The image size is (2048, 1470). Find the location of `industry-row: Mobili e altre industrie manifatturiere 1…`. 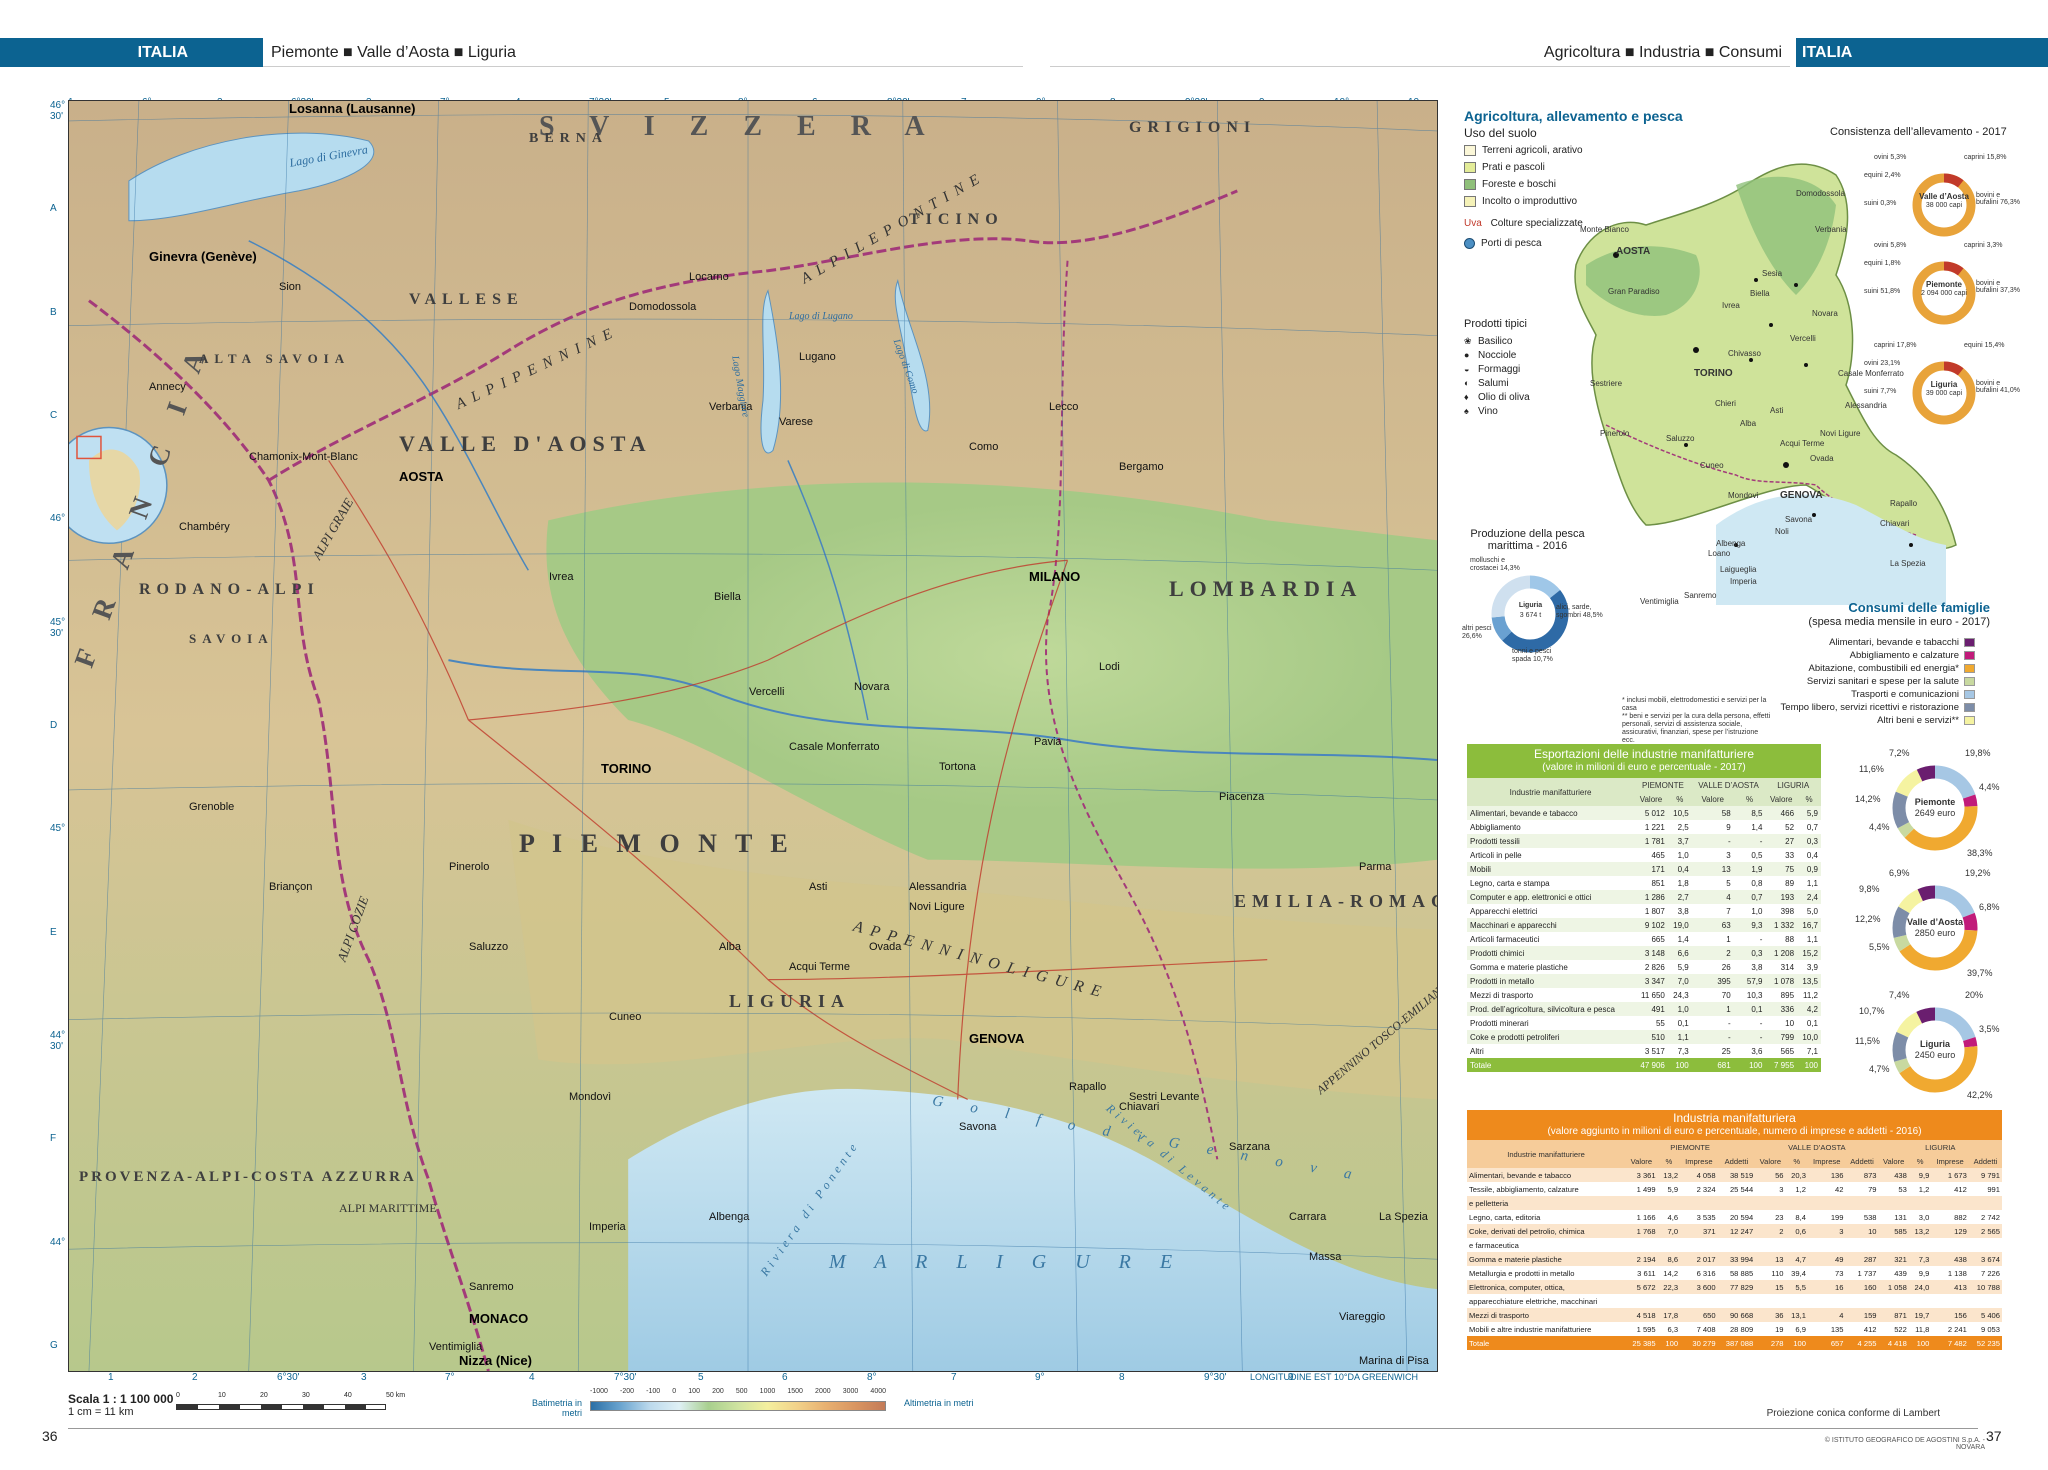

industry-row: Mobili e altre industrie manifatturiere 1… is located at coordinates (1734, 1329).